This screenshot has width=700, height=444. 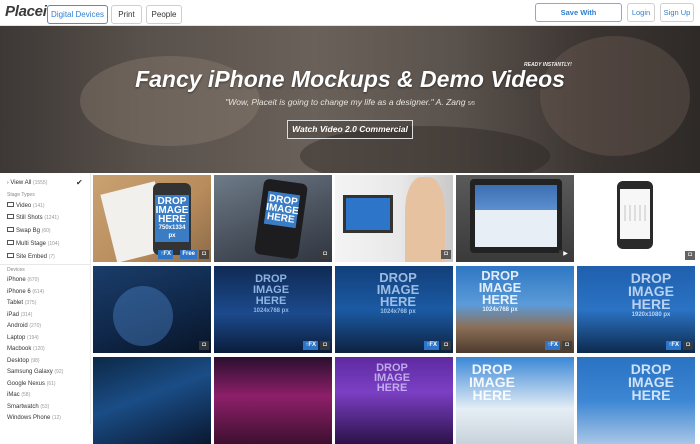 I want to click on sidebar-item-count: (1241), so click(x=51, y=218).